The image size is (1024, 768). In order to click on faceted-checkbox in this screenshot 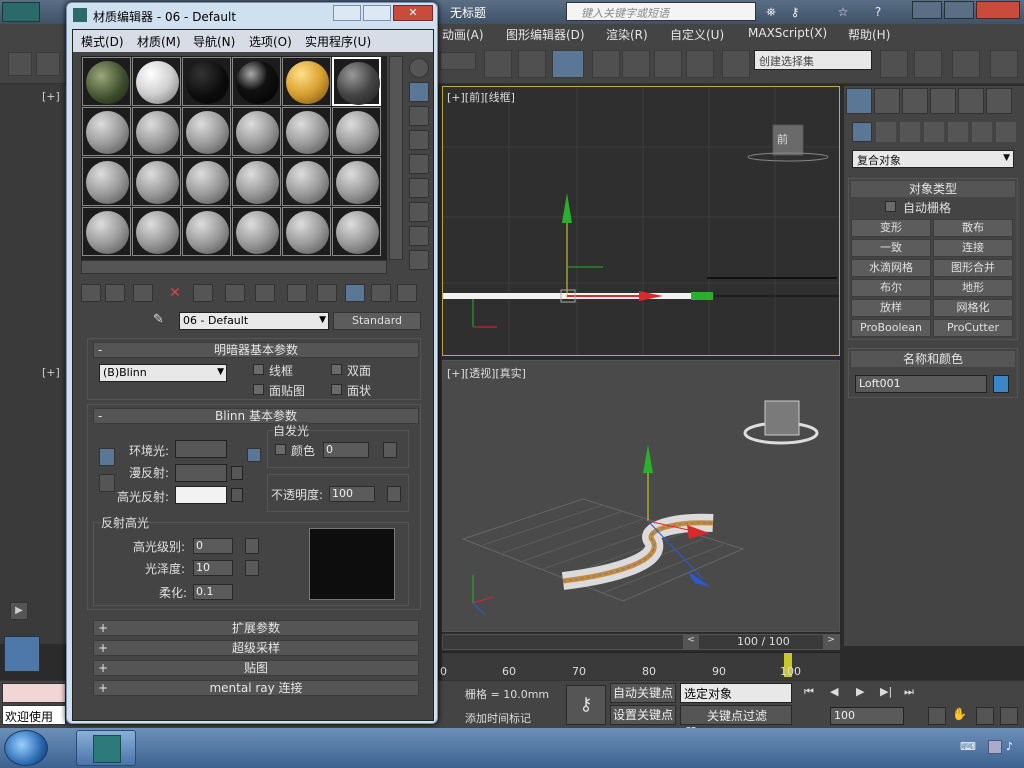, I will do `click(336, 389)`.